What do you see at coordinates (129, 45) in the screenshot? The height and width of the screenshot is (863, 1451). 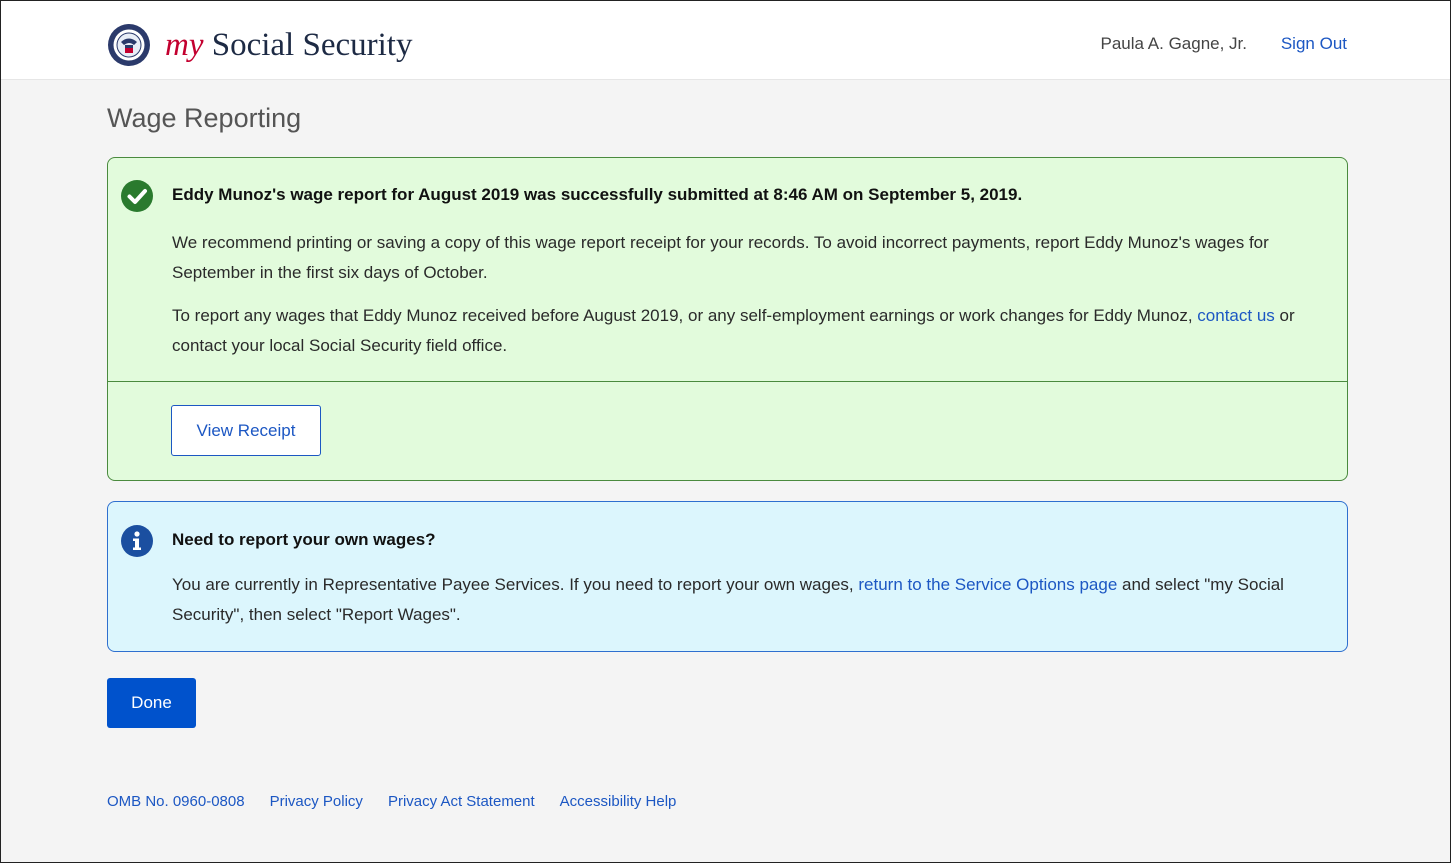 I see `ssa-seal-icon` at bounding box center [129, 45].